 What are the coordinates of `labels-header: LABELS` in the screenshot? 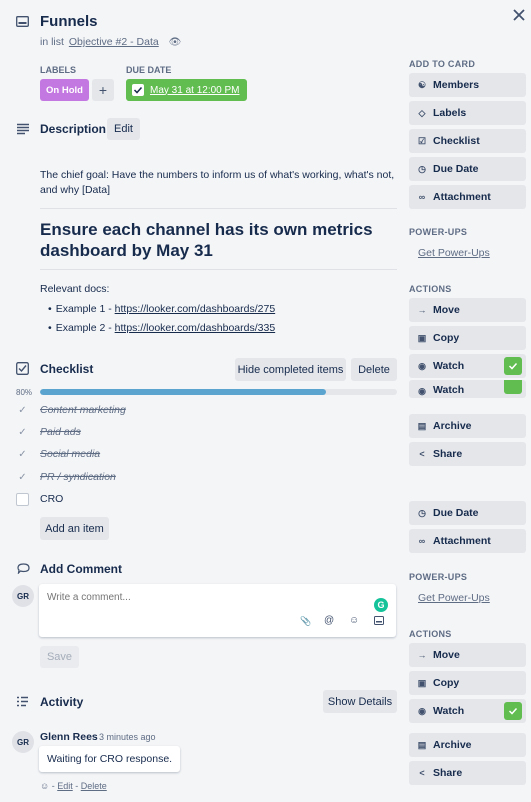 It's located at (58, 70).